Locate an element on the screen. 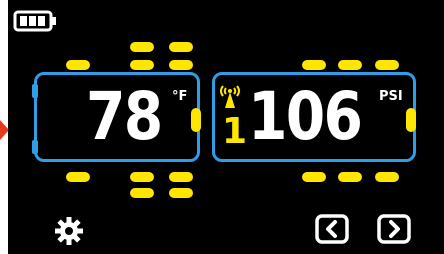 The width and height of the screenshot is (444, 254). tire-index: 1 is located at coordinates (235, 131).